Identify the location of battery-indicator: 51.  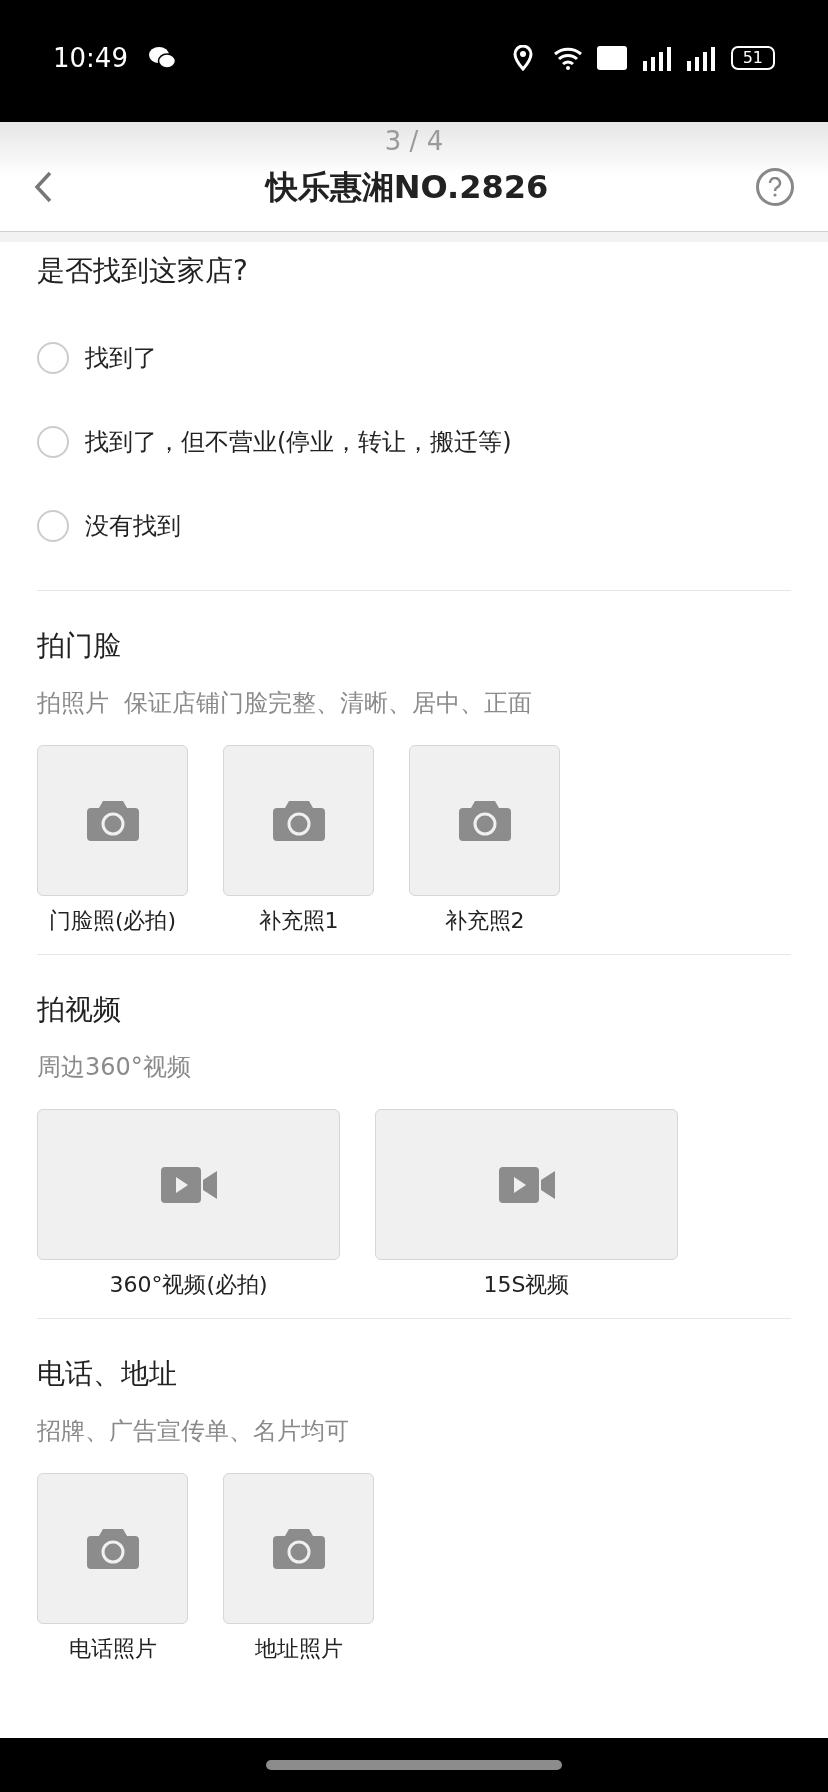
(752, 58).